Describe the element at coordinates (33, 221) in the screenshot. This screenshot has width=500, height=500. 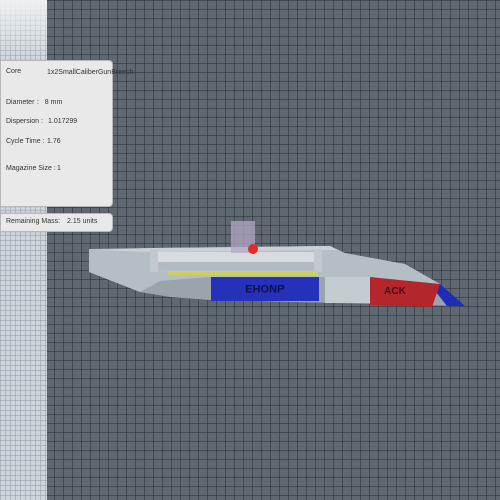
I see `remaining-mass-label: Remaining Mass:` at that location.